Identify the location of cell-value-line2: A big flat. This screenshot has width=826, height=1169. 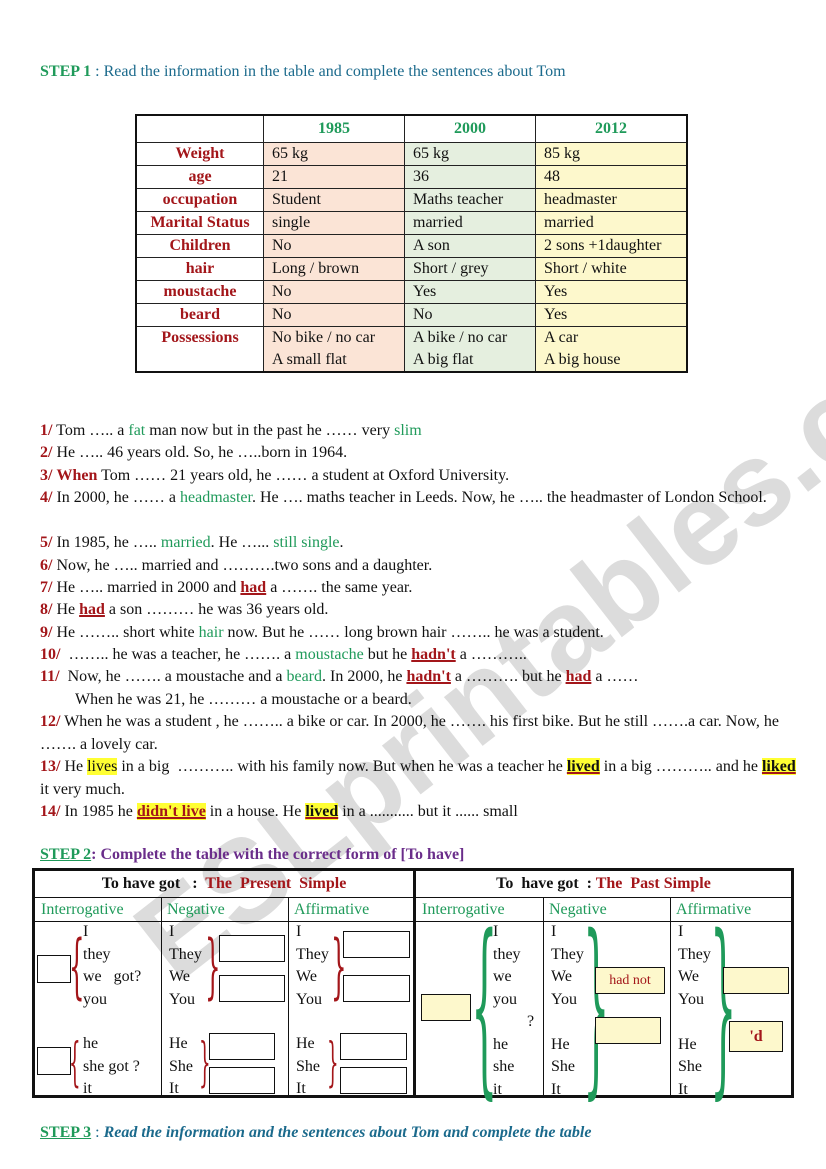
(443, 359).